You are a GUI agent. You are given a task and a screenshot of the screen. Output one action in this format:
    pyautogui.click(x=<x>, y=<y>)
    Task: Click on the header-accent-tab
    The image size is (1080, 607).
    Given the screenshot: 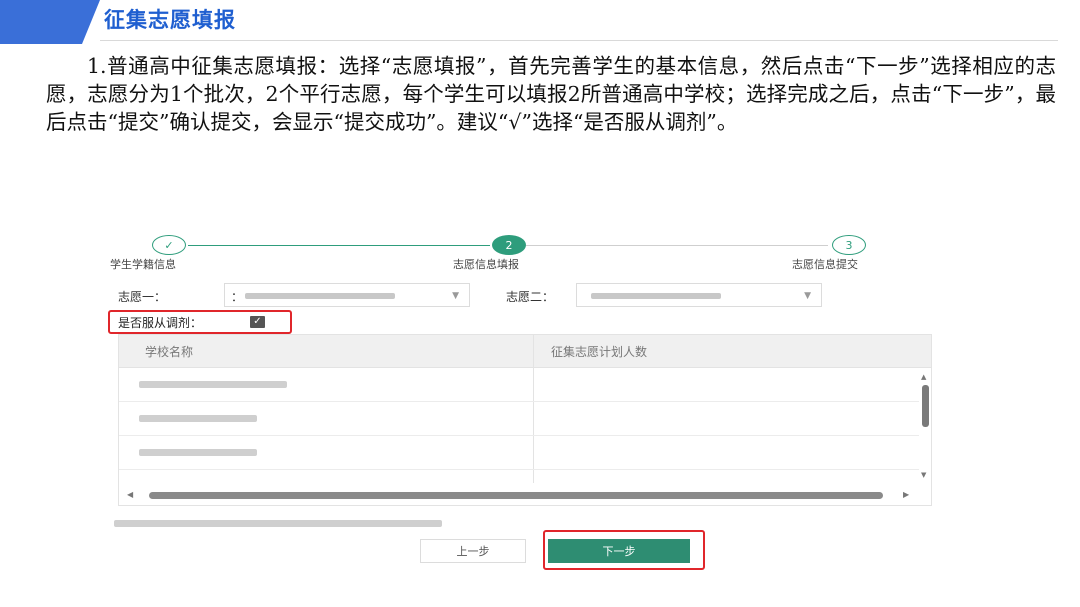 What is the action you would take?
    pyautogui.click(x=50, y=22)
    